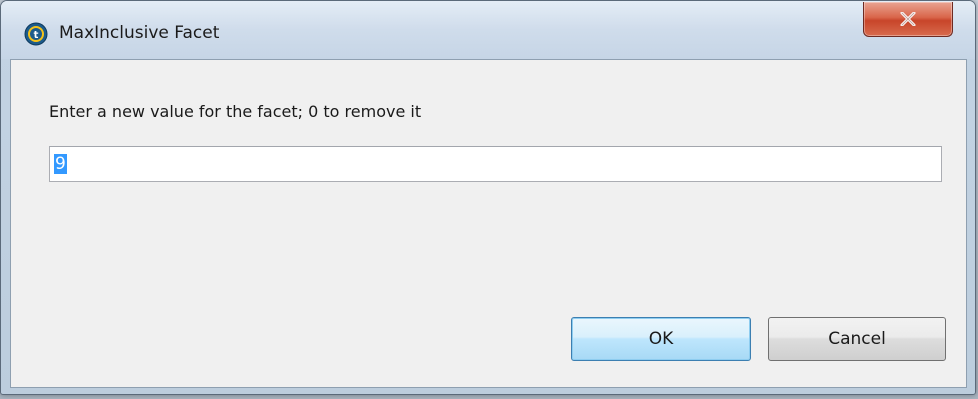  I want to click on close-button, so click(908, 19).